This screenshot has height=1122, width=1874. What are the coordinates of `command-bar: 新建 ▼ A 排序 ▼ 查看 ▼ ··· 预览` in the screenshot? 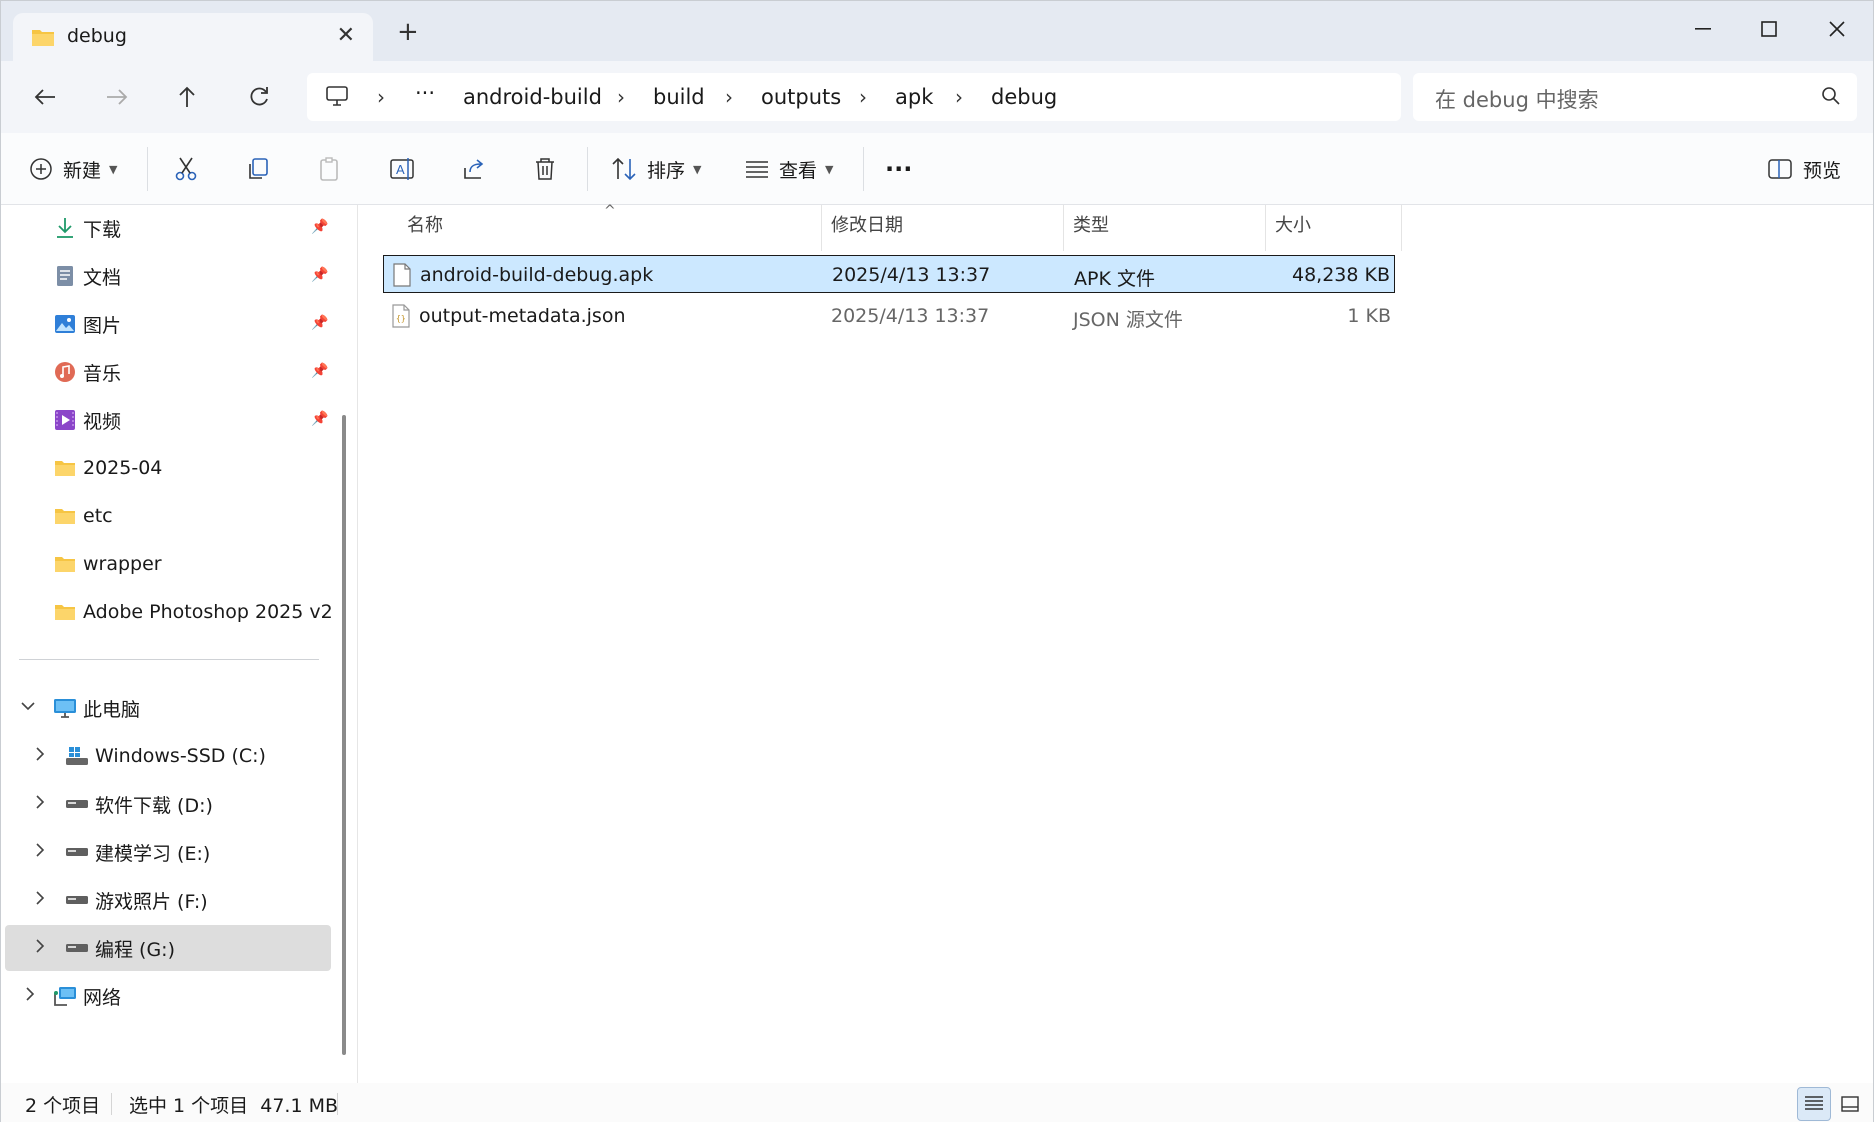 It's located at (937, 169).